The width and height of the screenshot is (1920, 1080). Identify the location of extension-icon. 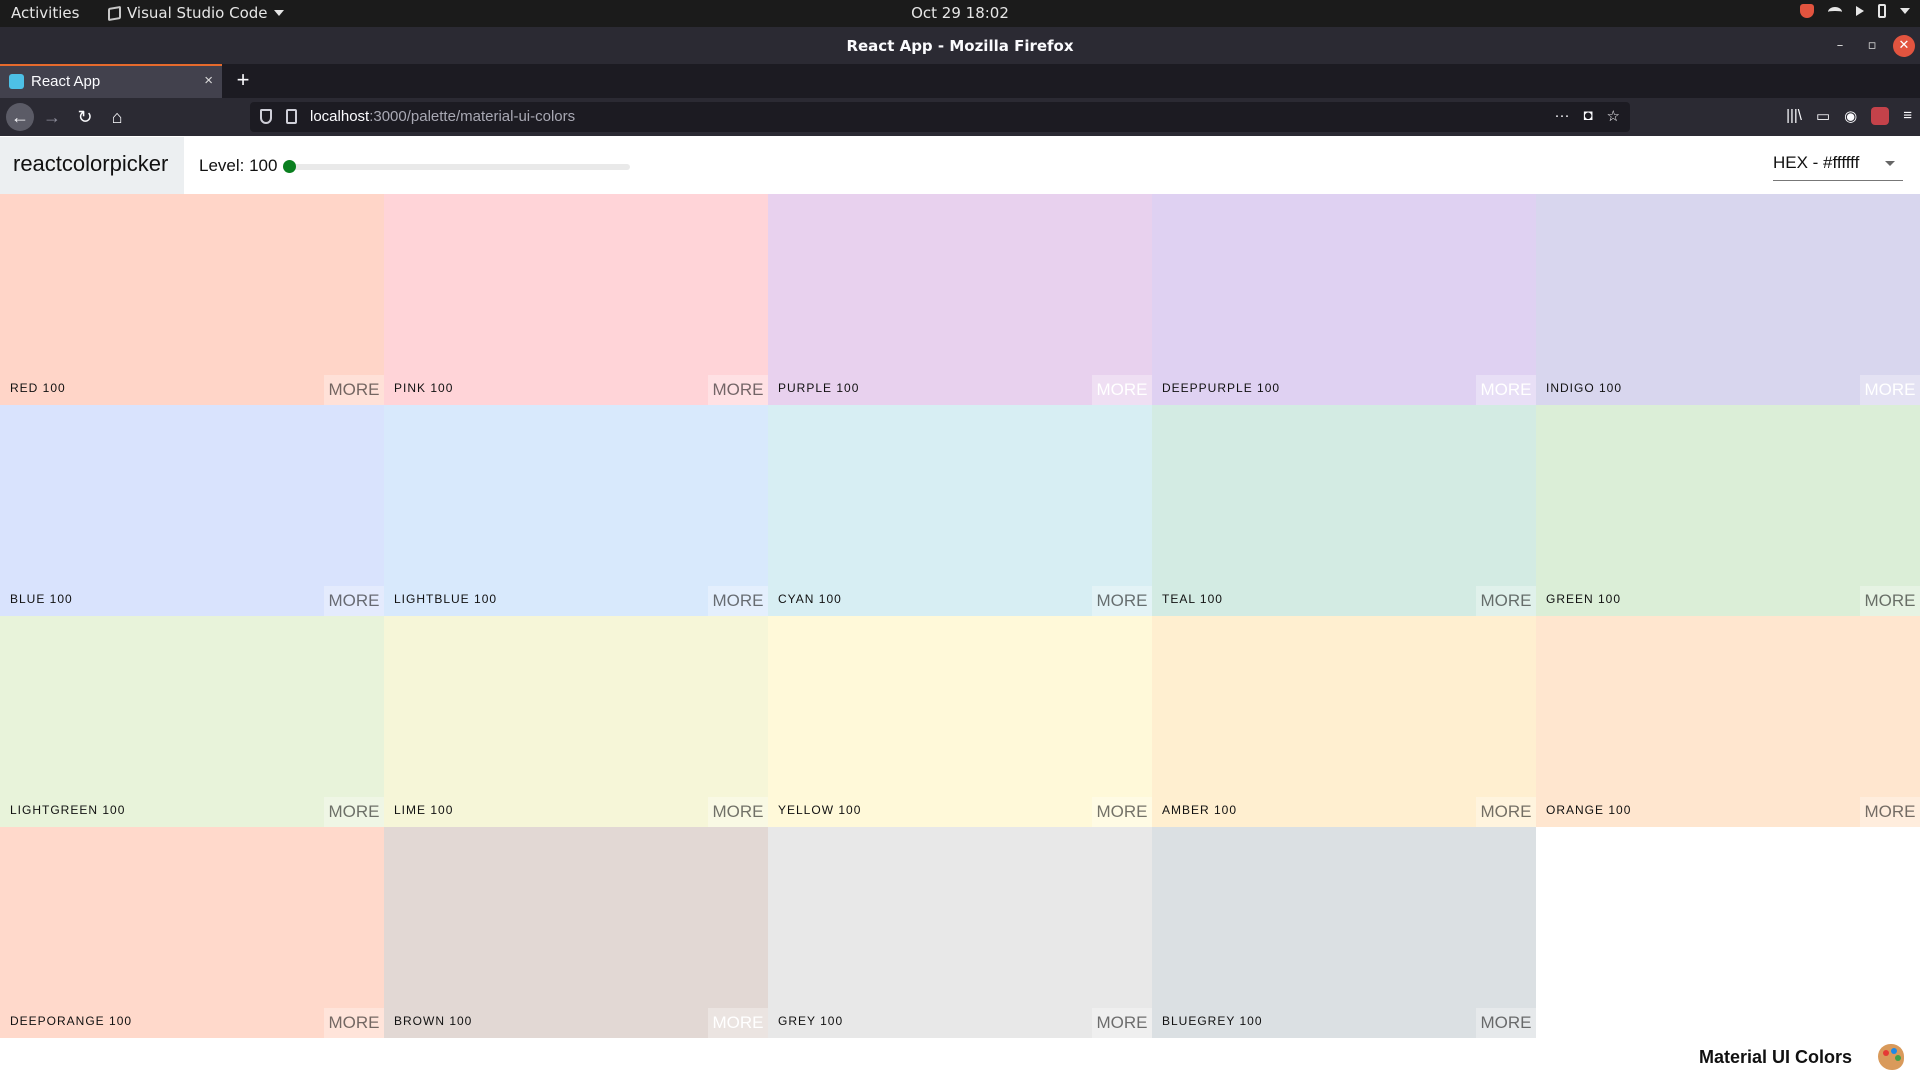
(1880, 116).